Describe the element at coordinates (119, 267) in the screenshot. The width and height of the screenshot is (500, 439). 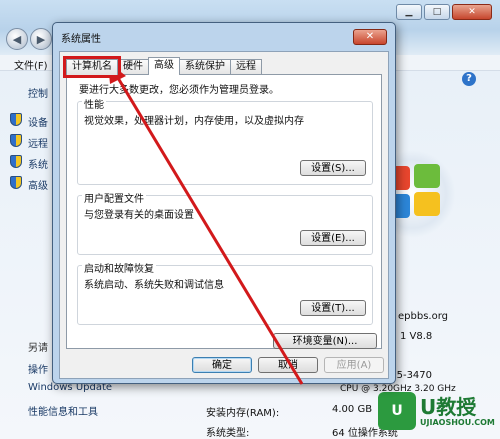
I see `startup-recovery-title: 启动和故障恢复` at that location.